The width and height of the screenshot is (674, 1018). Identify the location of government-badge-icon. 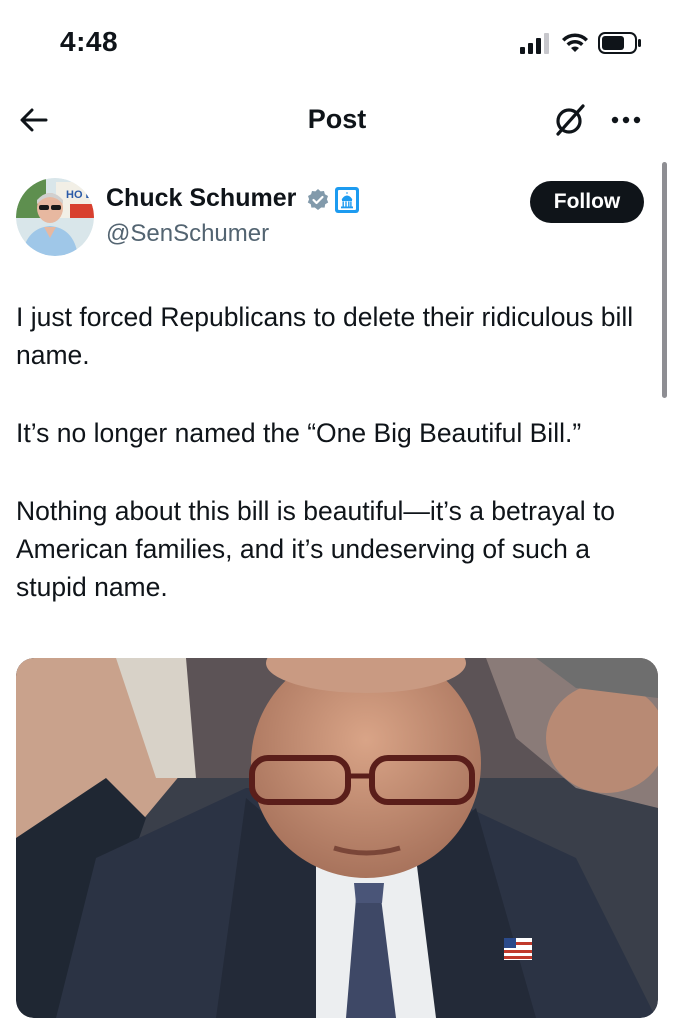
(347, 200).